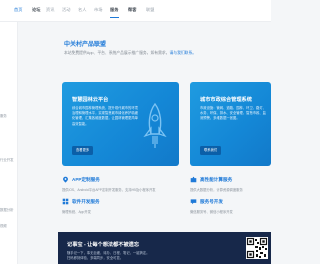  What do you see at coordinates (65, 201) in the screenshot?
I see `grid-apps-icon` at bounding box center [65, 201].